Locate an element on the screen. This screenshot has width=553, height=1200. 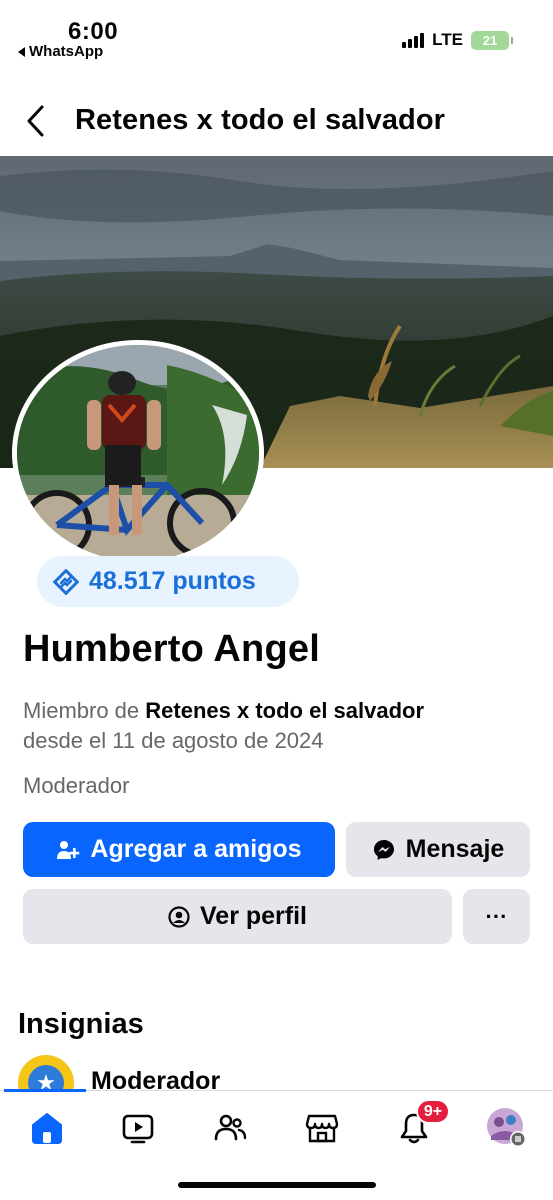
badge-label: Moderador is located at coordinates (156, 1078).